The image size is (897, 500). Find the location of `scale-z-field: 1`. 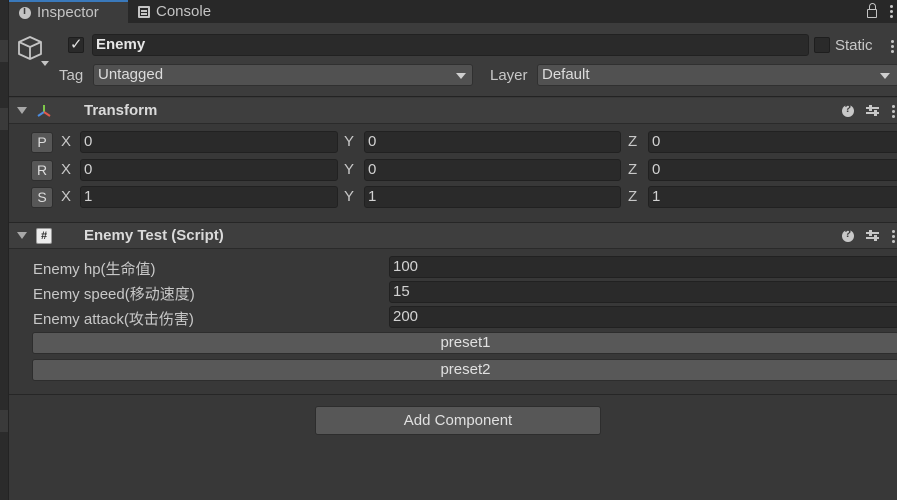

scale-z-field: 1 is located at coordinates (772, 197).